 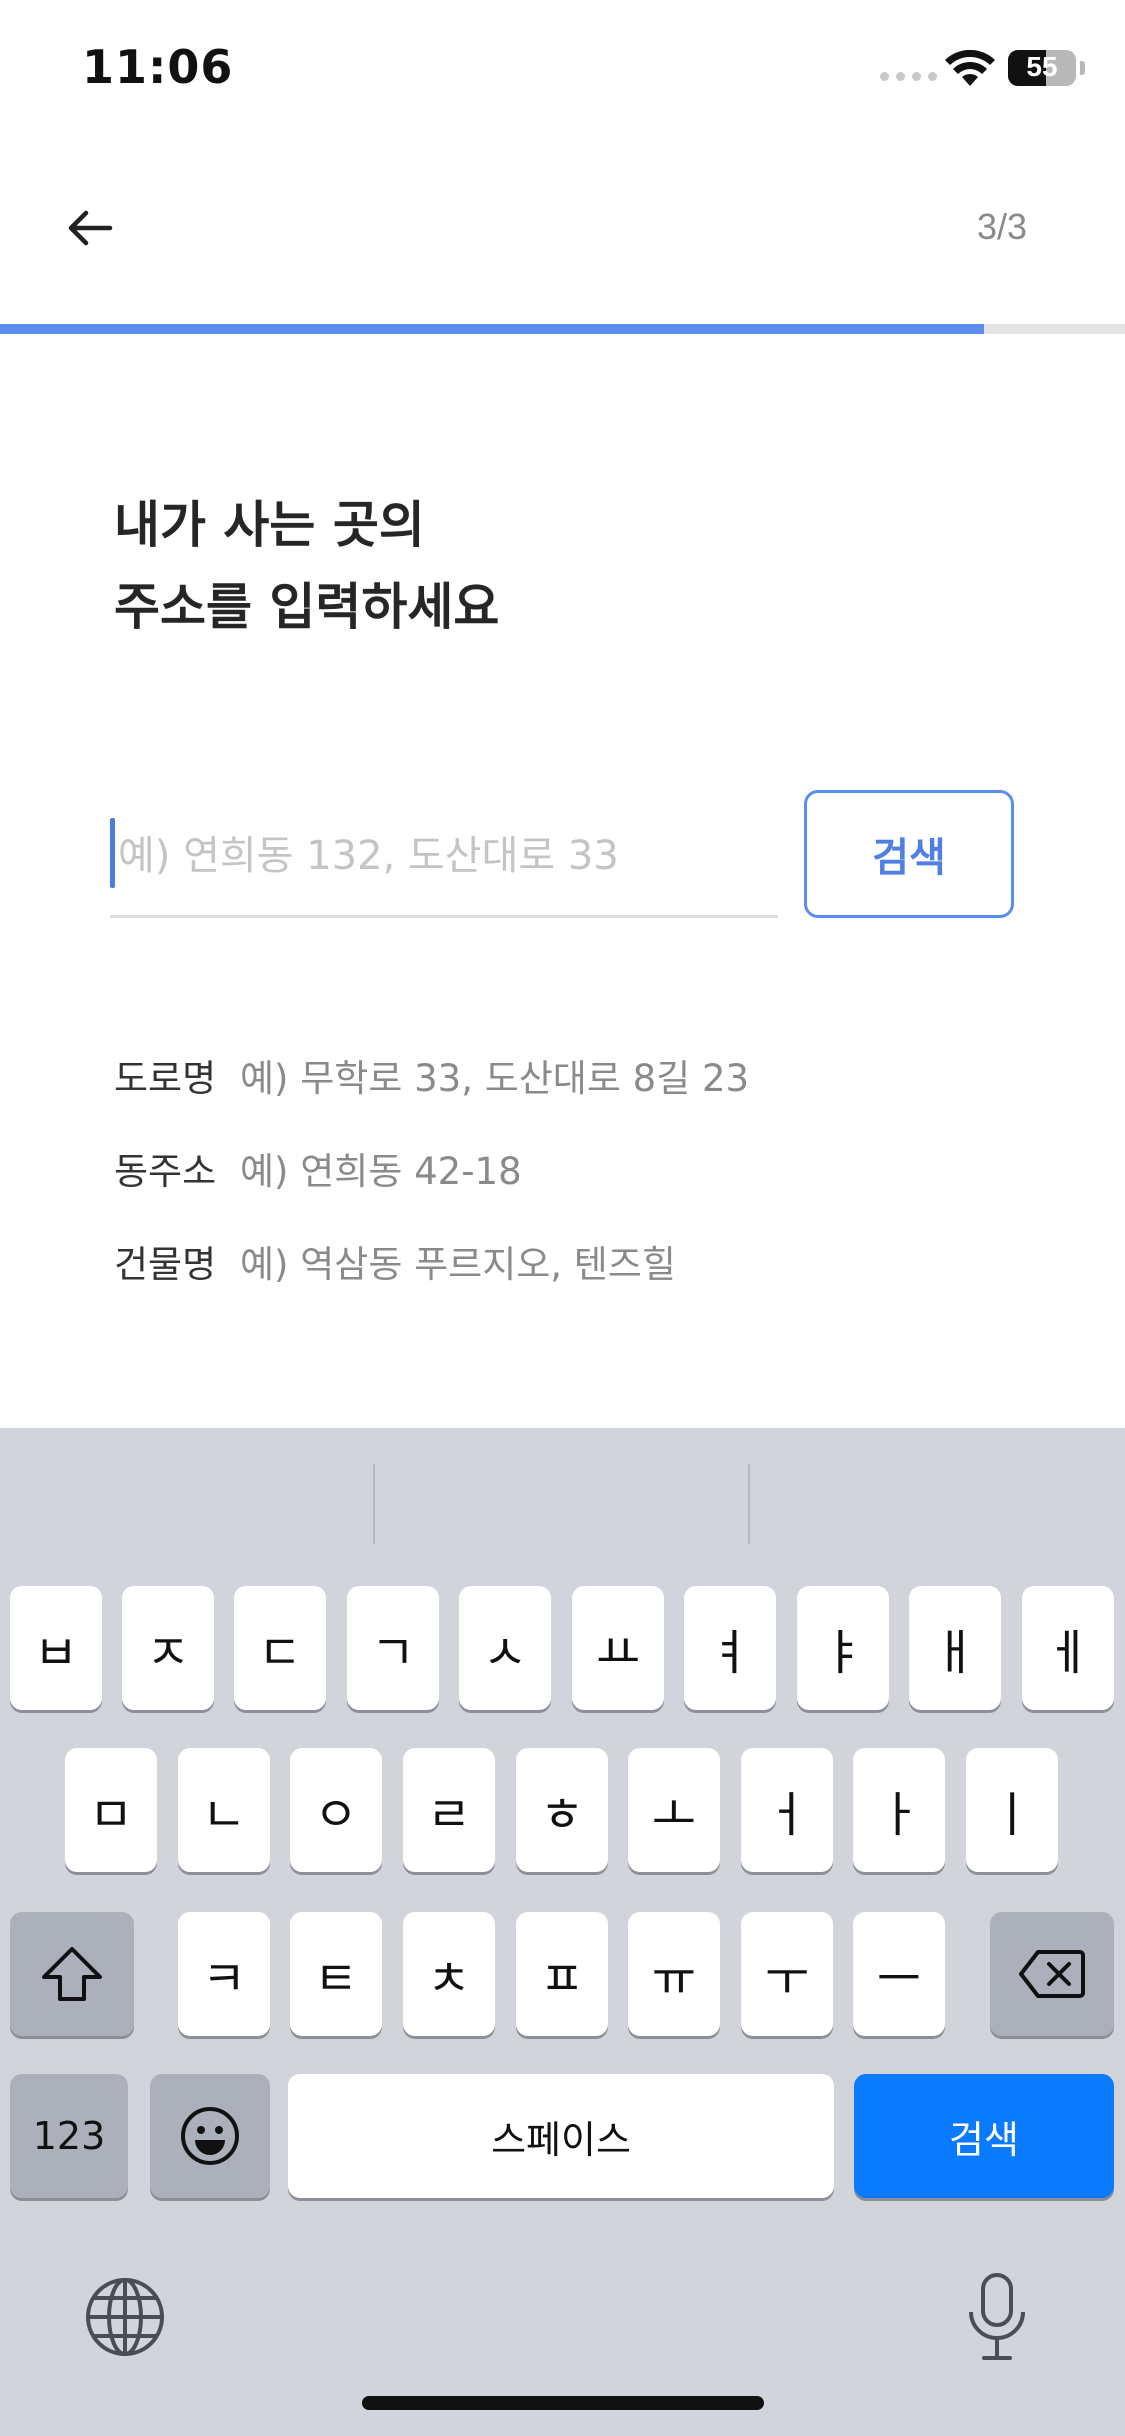 I want to click on space-key-label: 스페이스, so click(x=561, y=2139).